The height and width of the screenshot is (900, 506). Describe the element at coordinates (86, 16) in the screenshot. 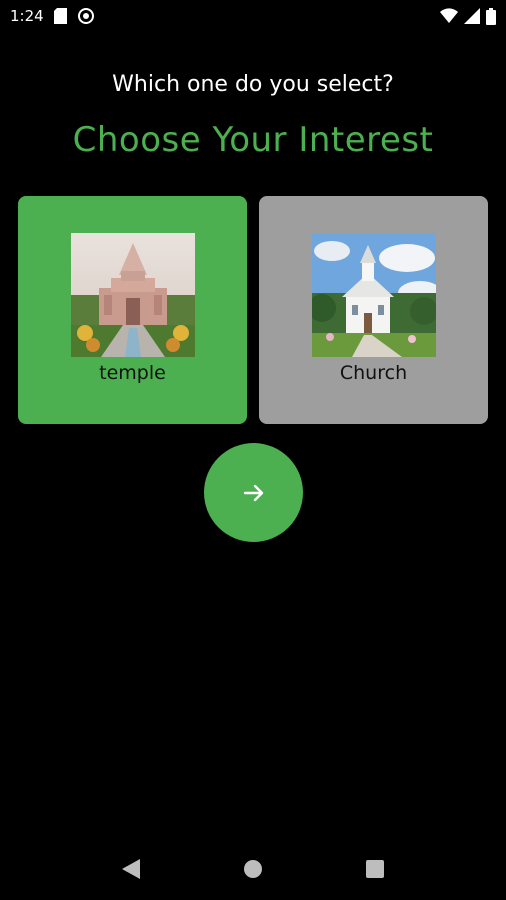

I see `sync-icon` at that location.